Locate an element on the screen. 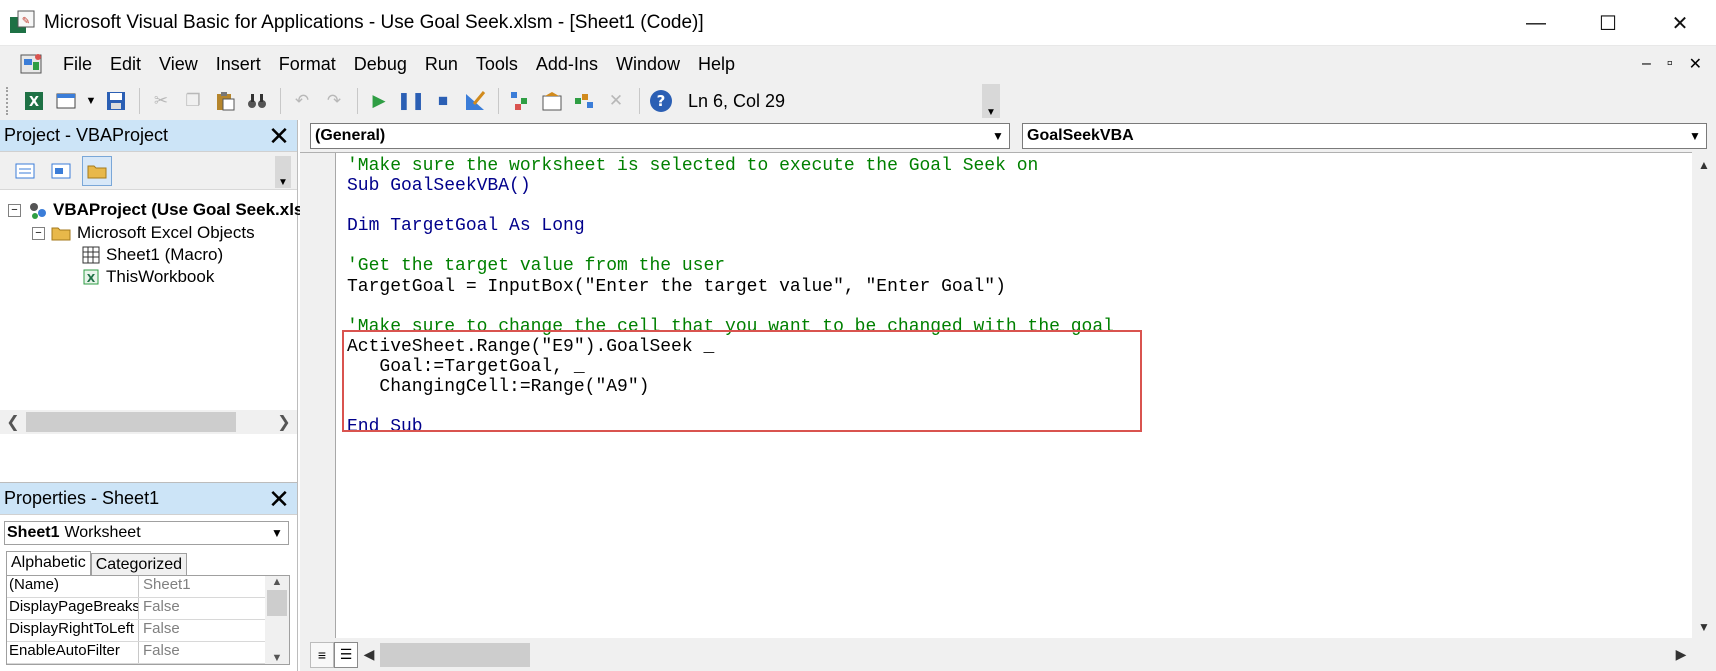 The height and width of the screenshot is (671, 1716). close-window-button: ✕ is located at coordinates (1680, 23).